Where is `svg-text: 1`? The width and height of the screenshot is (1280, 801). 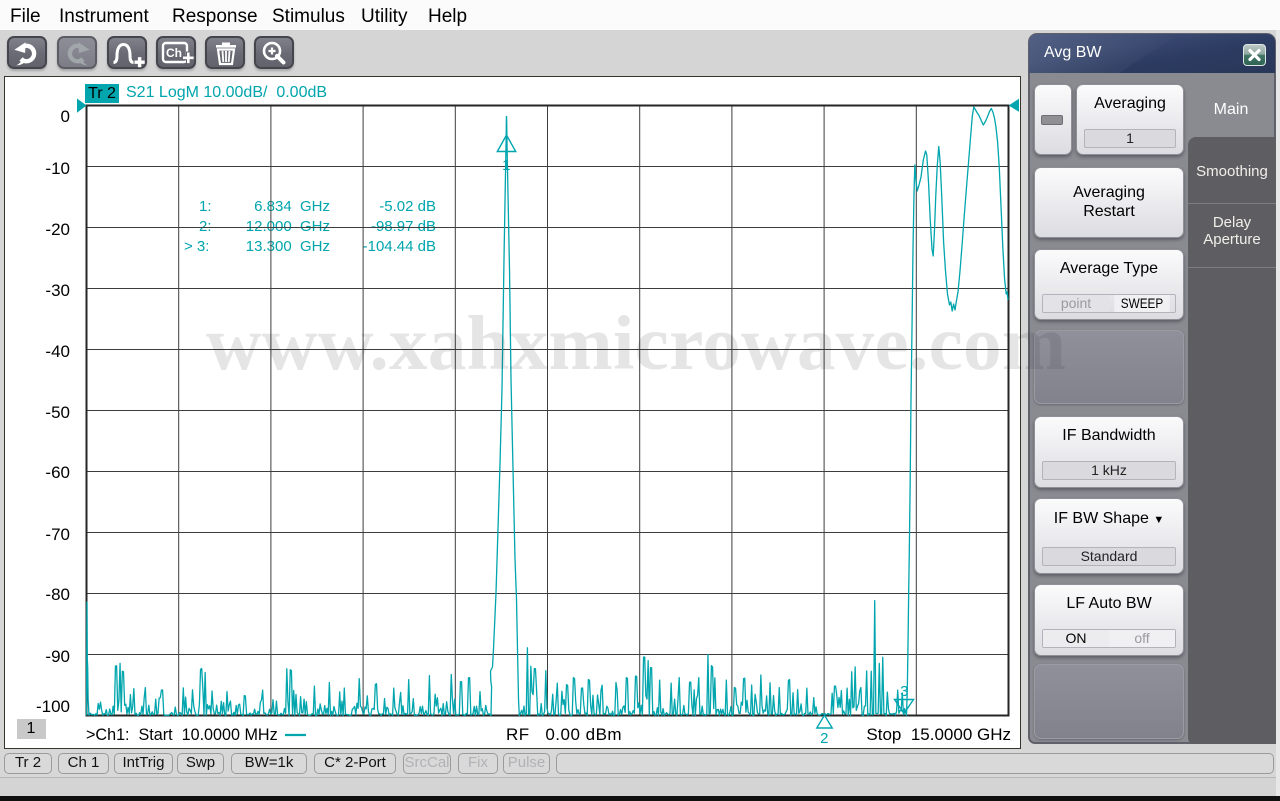 svg-text: 1 is located at coordinates (506, 165).